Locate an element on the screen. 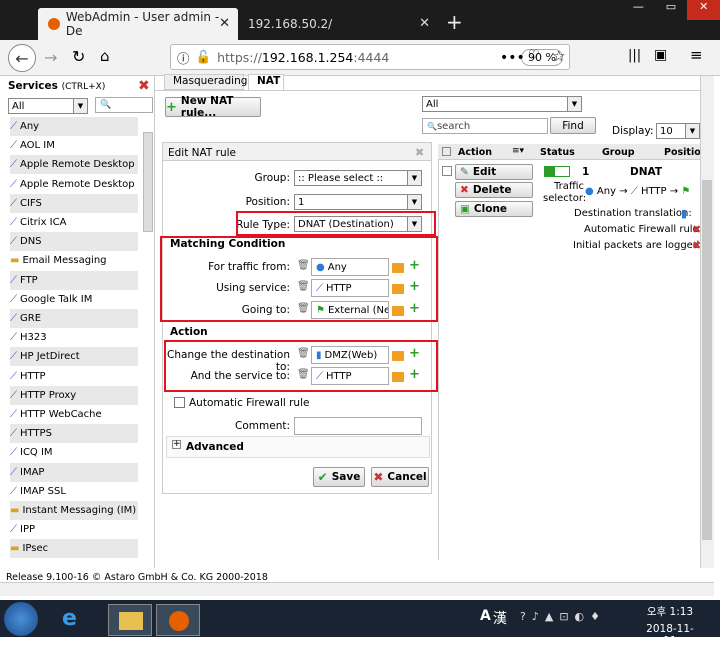  tray-icons: ?♪▲⊡◐♦ is located at coordinates (563, 616).